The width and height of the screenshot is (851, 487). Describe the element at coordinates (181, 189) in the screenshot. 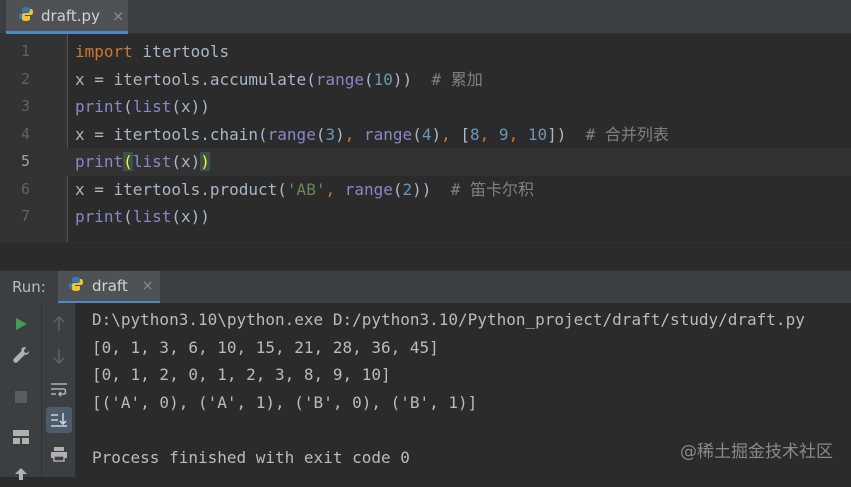

I see `code-token: x = itertools.product(` at that location.